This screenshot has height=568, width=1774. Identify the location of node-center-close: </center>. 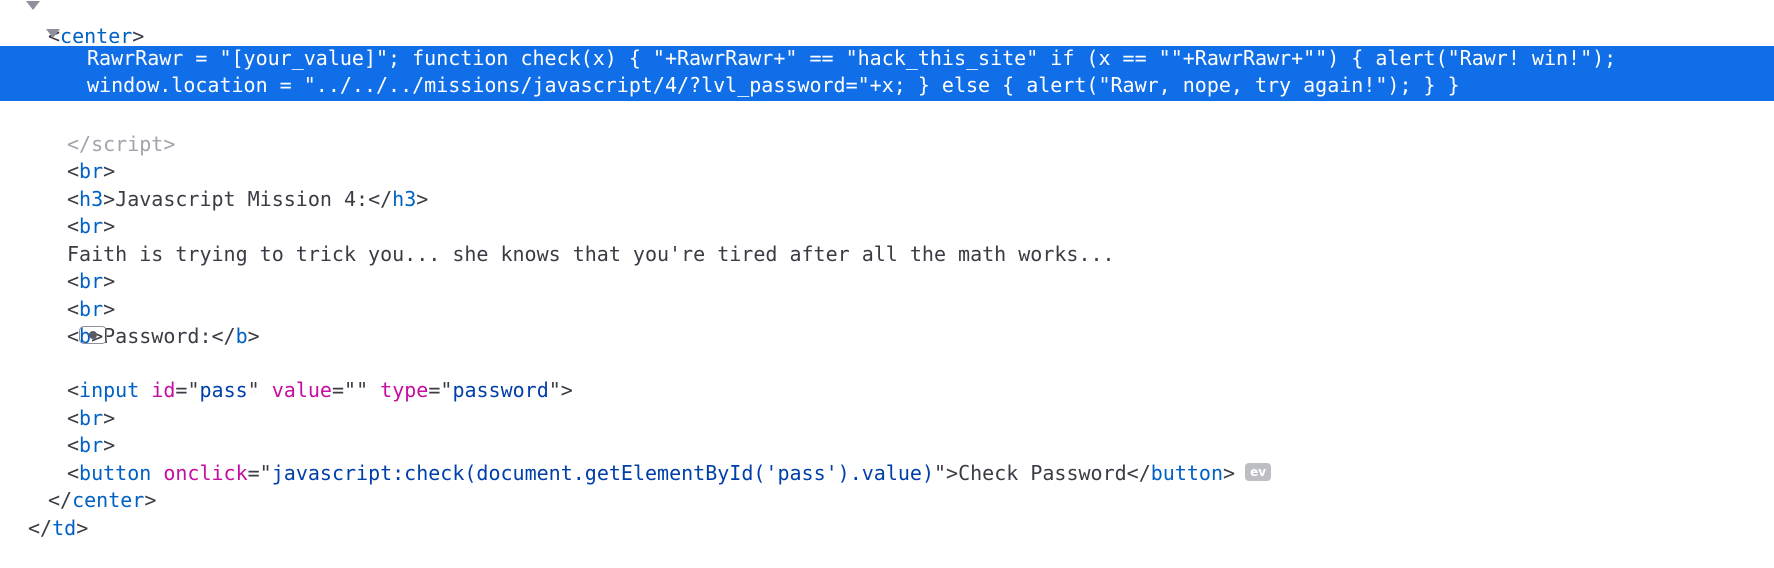
(887, 483).